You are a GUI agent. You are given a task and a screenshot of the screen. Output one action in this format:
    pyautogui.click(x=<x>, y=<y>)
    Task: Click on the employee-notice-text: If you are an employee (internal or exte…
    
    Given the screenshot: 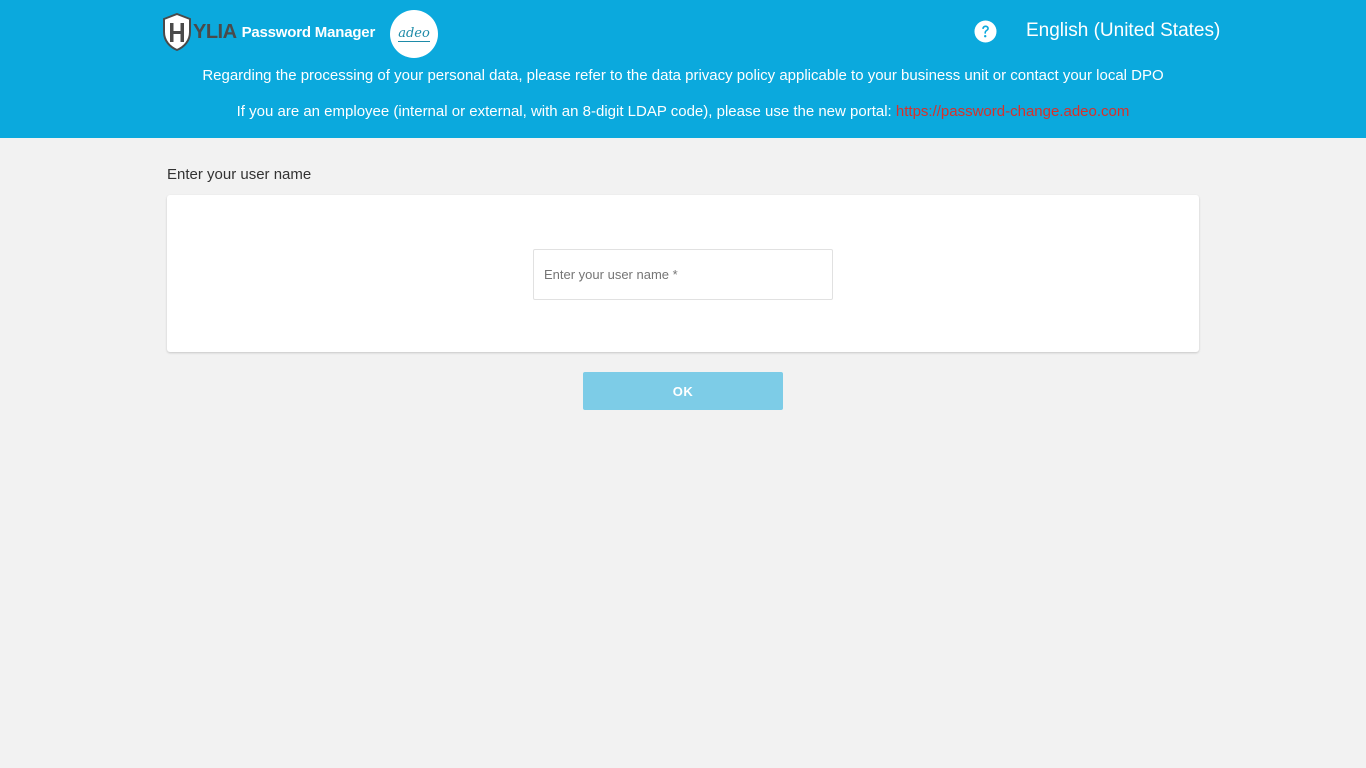 What is the action you would take?
    pyautogui.click(x=566, y=111)
    